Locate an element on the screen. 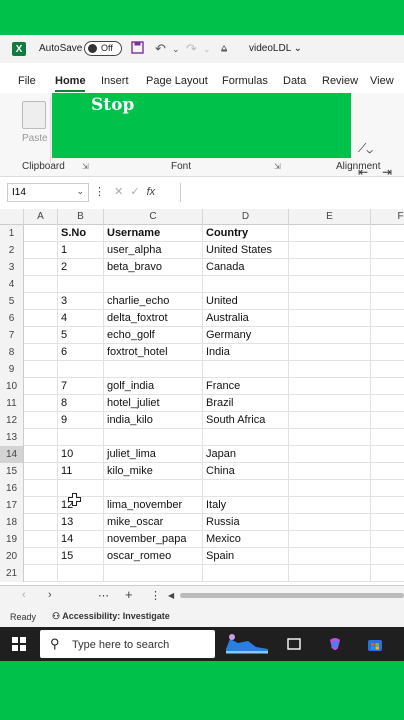 Image resolution: width=404 pixels, height=720 pixels. copilot-icon is located at coordinates (335, 644).